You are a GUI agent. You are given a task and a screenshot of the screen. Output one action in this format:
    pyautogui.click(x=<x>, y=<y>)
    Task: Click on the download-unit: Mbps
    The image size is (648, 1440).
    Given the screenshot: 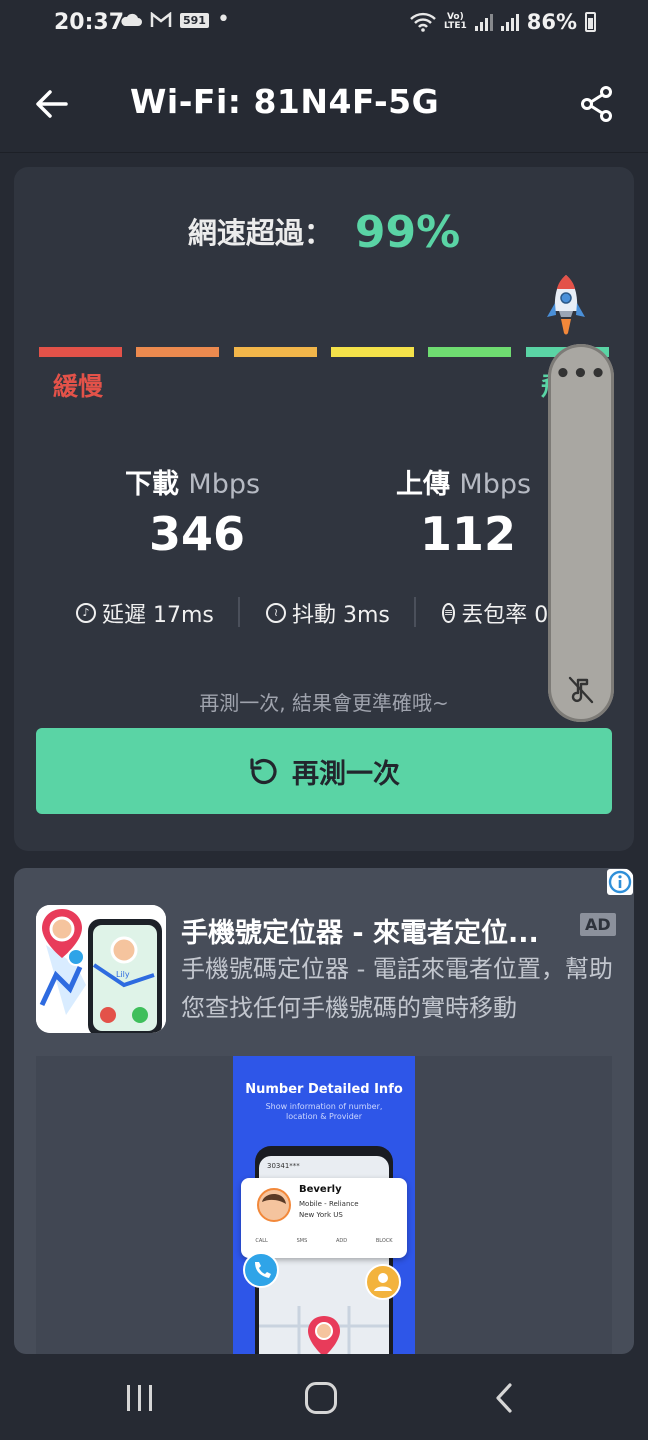 What is the action you would take?
    pyautogui.click(x=224, y=484)
    